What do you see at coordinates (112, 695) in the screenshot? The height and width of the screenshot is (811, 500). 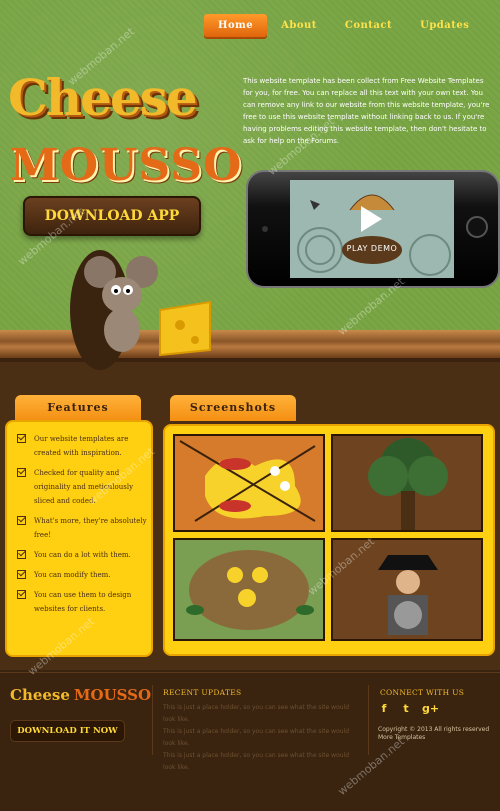 I see `footer-logo-mousso: MOUSSO` at bounding box center [112, 695].